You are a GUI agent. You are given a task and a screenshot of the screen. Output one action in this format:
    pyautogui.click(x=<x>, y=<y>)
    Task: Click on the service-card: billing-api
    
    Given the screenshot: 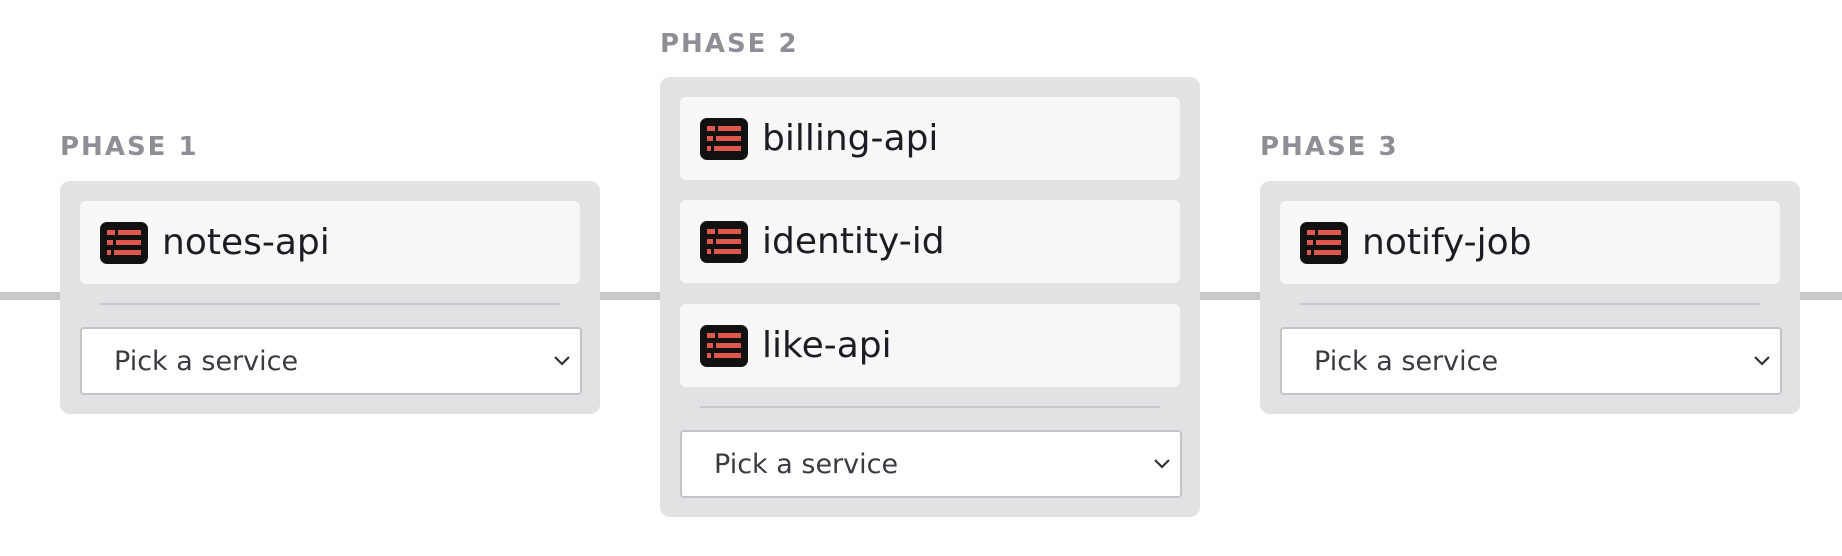 What is the action you would take?
    pyautogui.click(x=930, y=138)
    